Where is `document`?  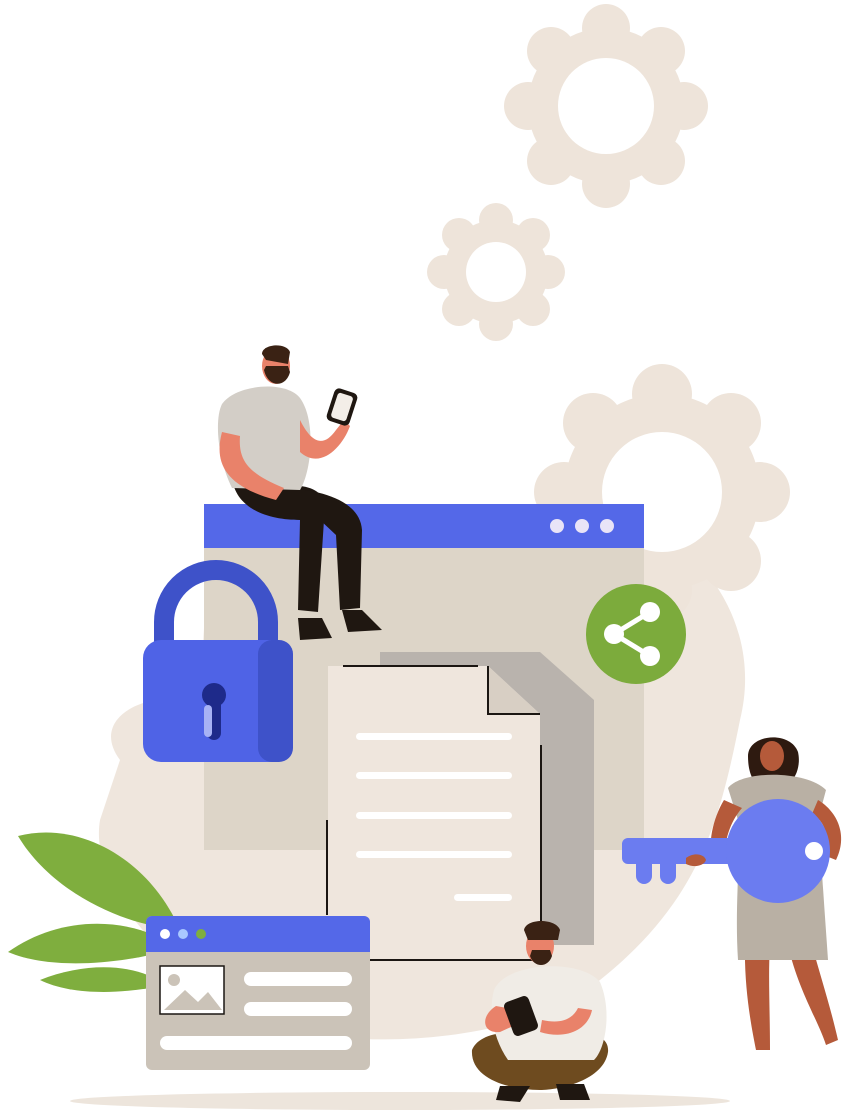
document is located at coordinates (460, 806).